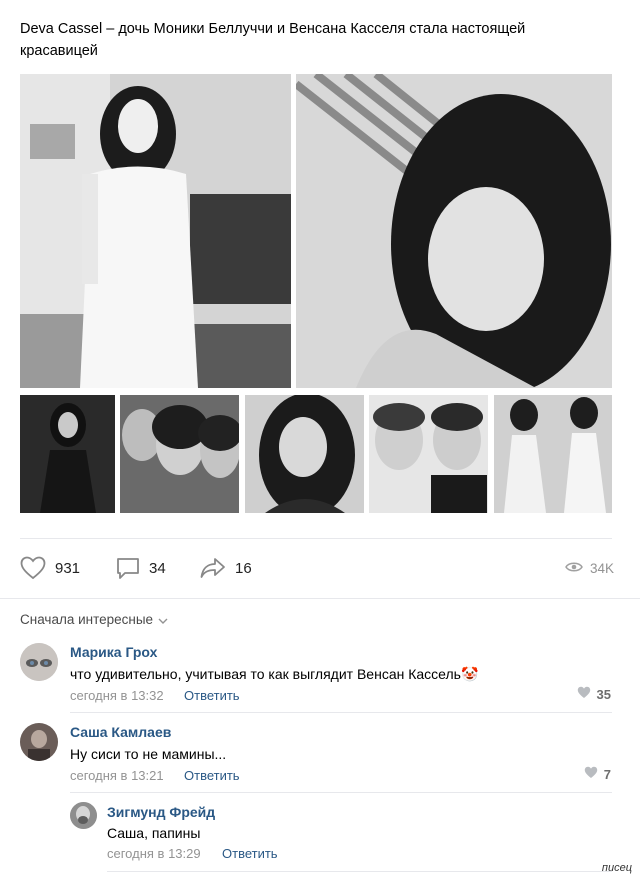 The height and width of the screenshot is (880, 640). What do you see at coordinates (213, 568) in the screenshot?
I see `share-arrow-icon` at bounding box center [213, 568].